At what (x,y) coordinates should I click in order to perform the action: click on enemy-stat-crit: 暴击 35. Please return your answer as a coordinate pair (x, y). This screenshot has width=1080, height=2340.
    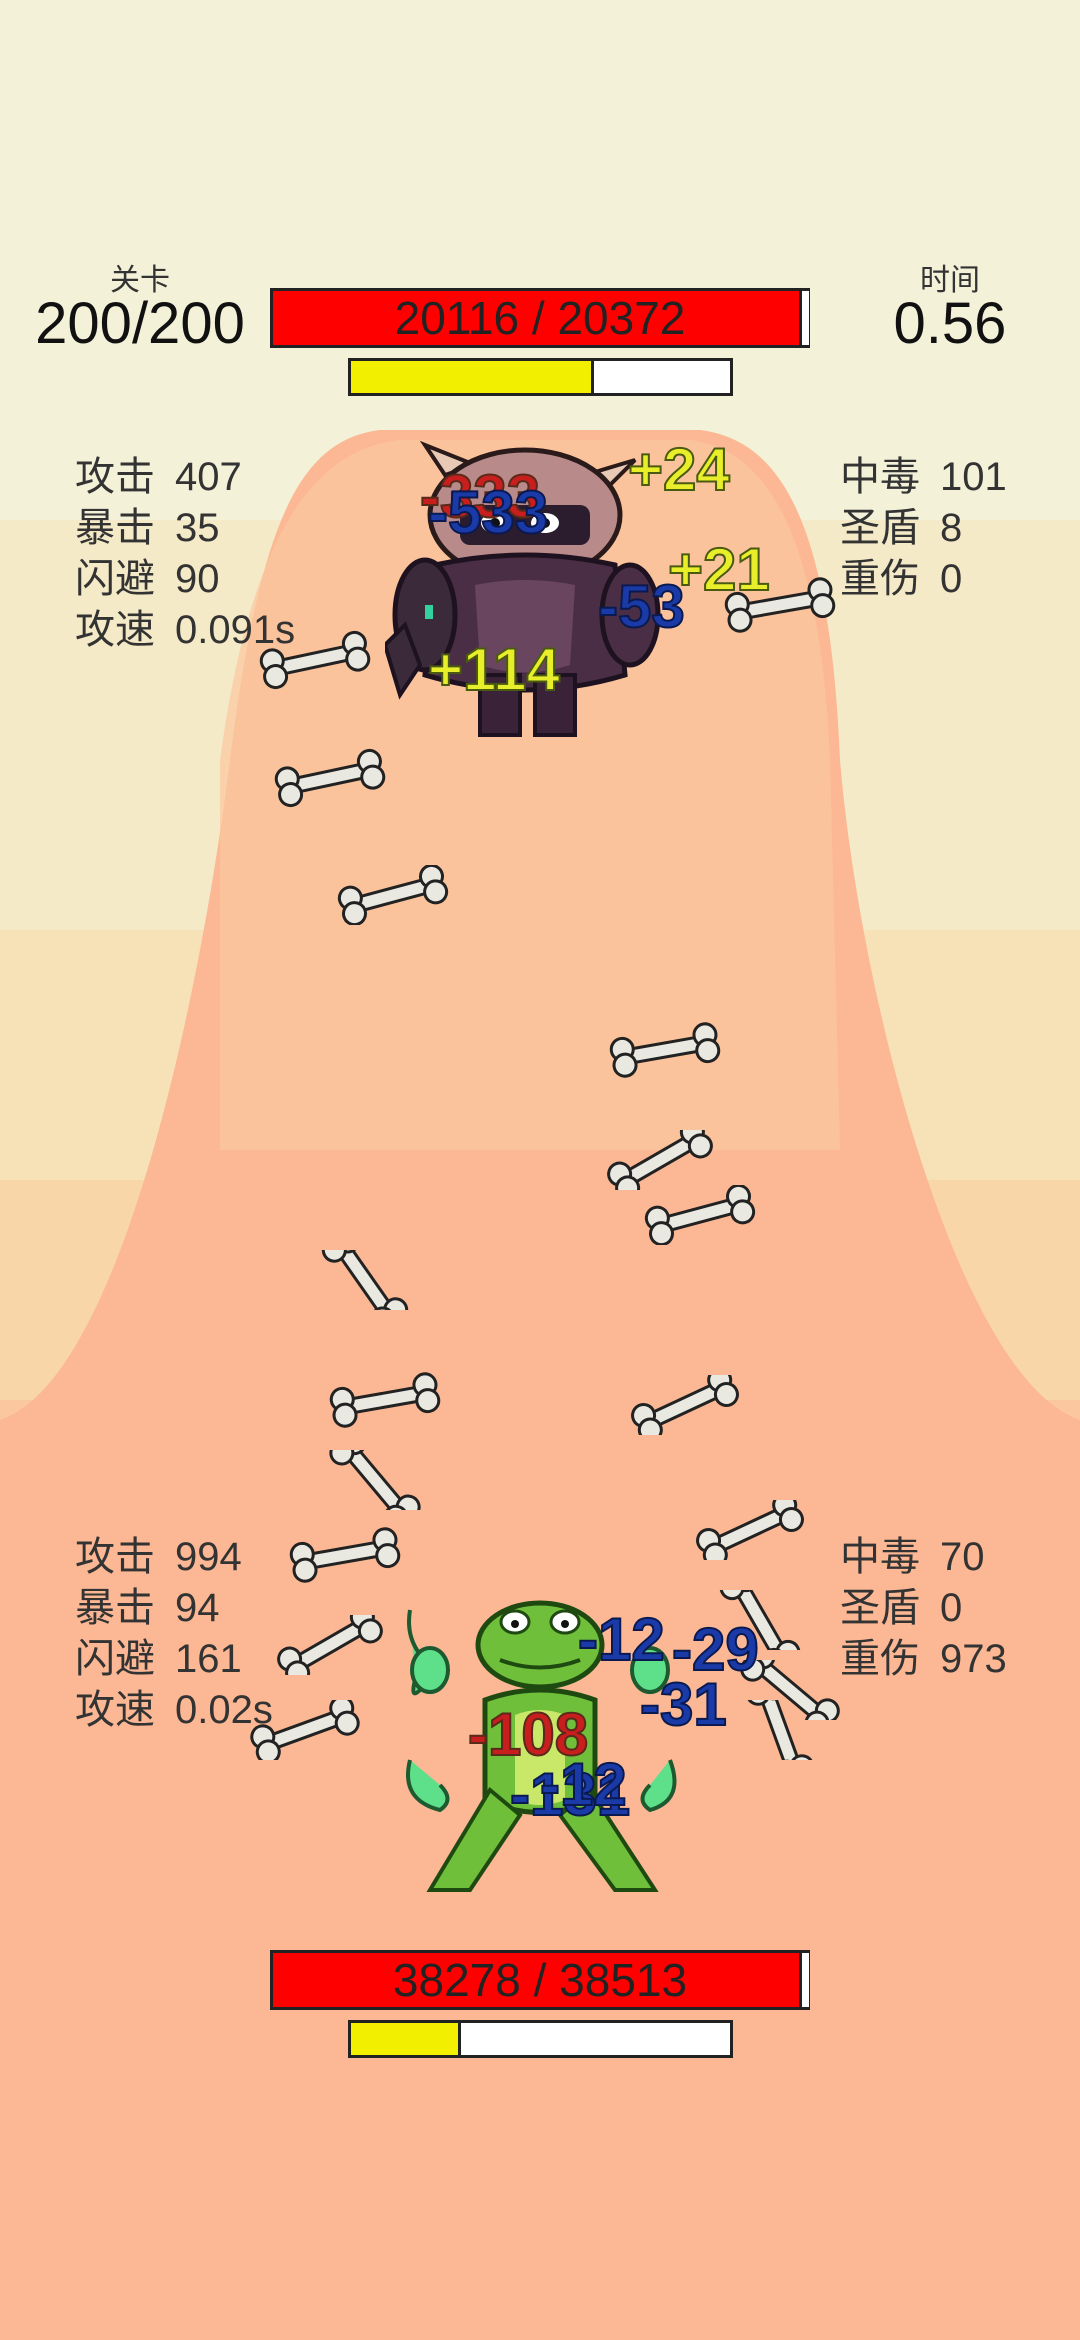
    Looking at the image, I should click on (147, 528).